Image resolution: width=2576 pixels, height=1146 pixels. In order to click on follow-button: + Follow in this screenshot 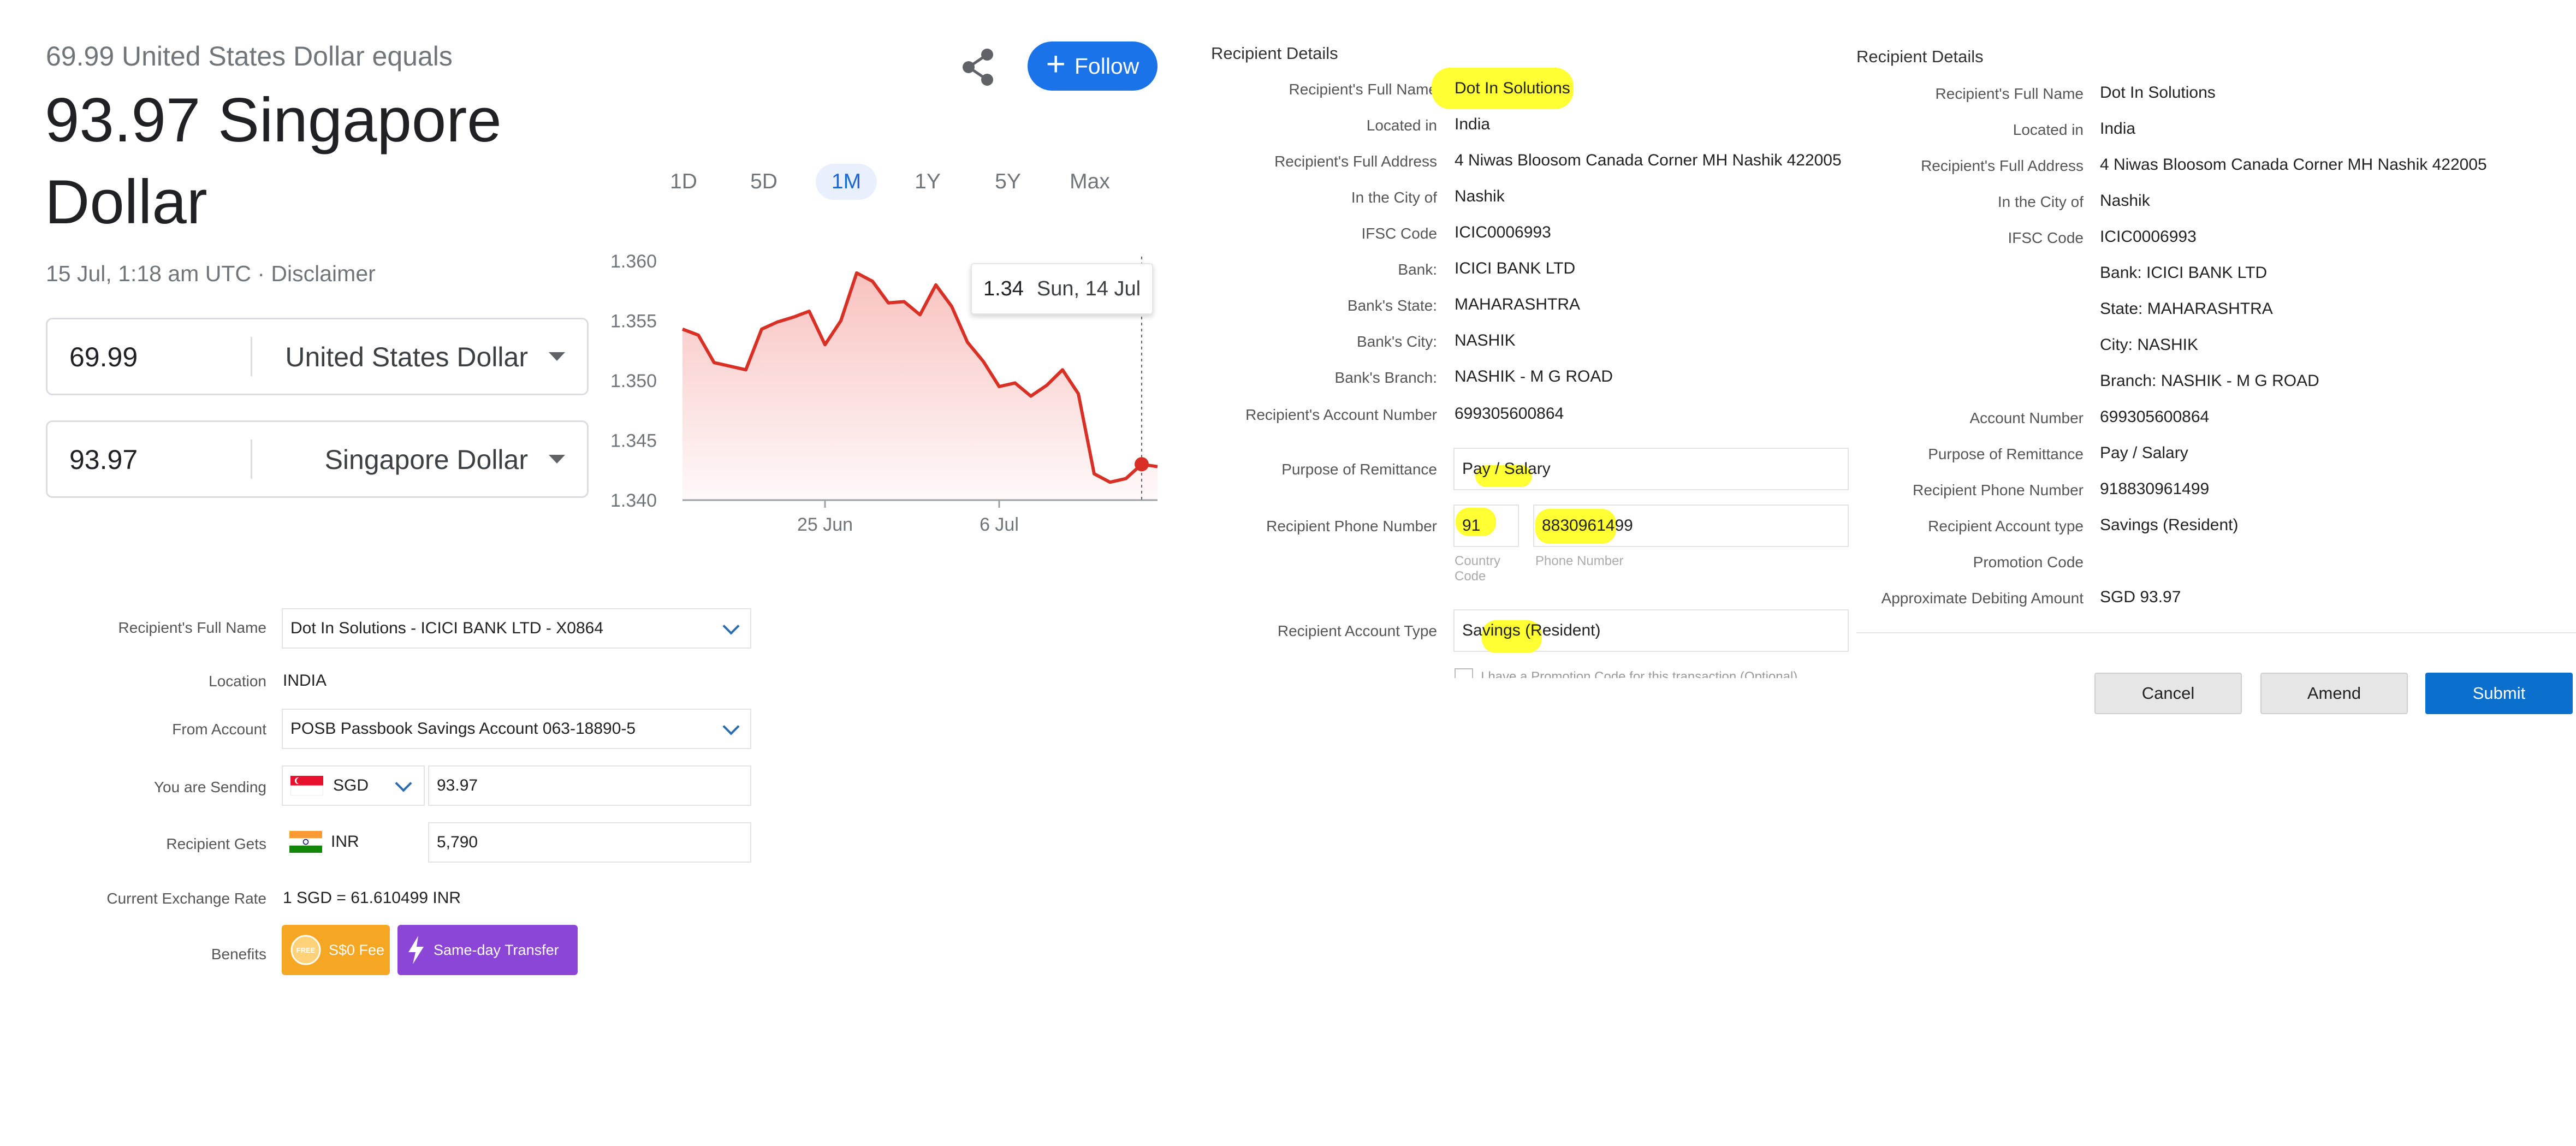, I will do `click(1093, 66)`.